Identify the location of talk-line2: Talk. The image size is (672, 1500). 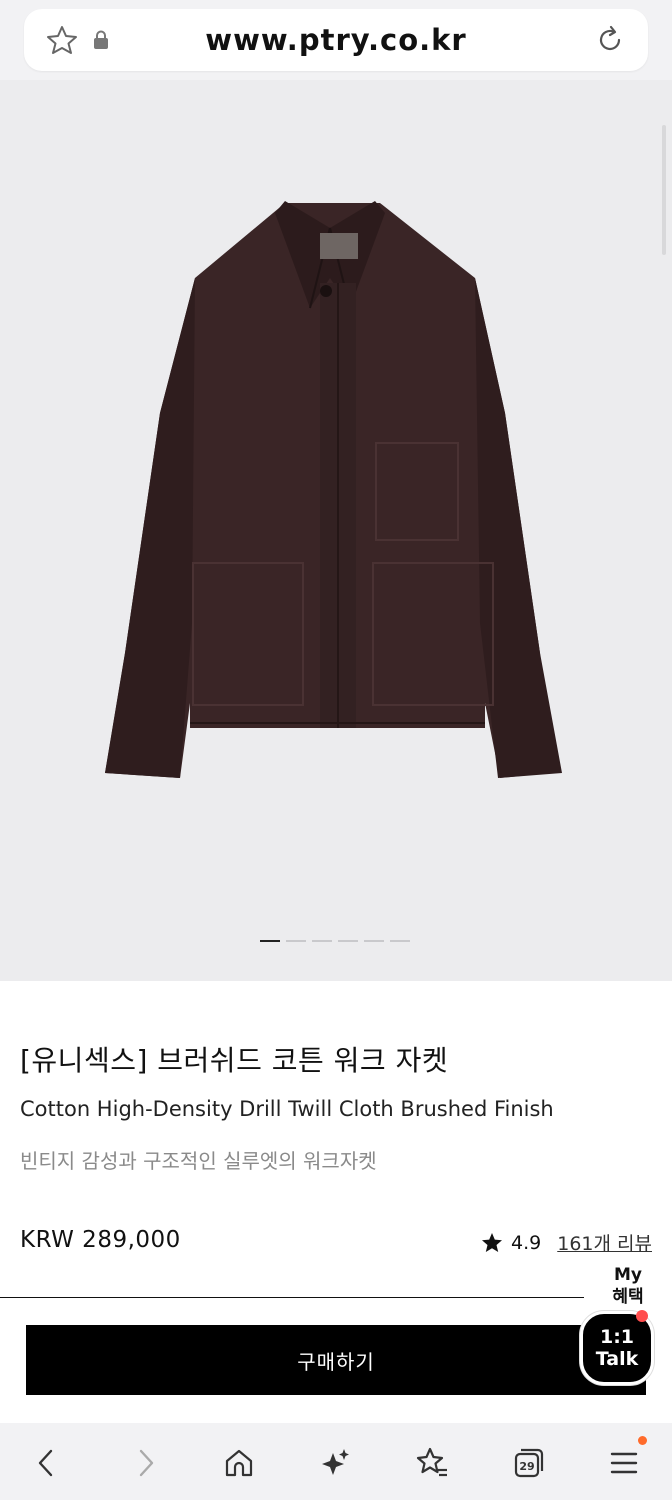
(617, 1359).